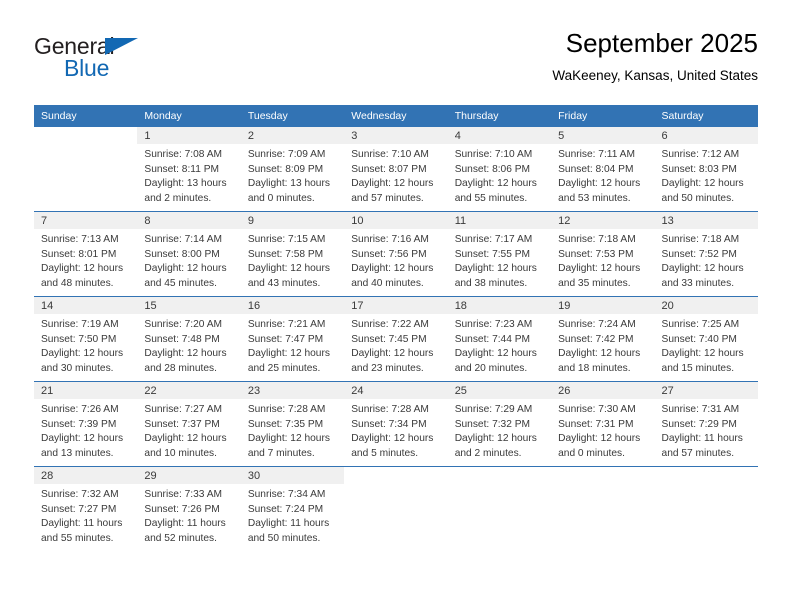  I want to click on day-detail-line: Sunset: 7:58 PM, so click(285, 254).